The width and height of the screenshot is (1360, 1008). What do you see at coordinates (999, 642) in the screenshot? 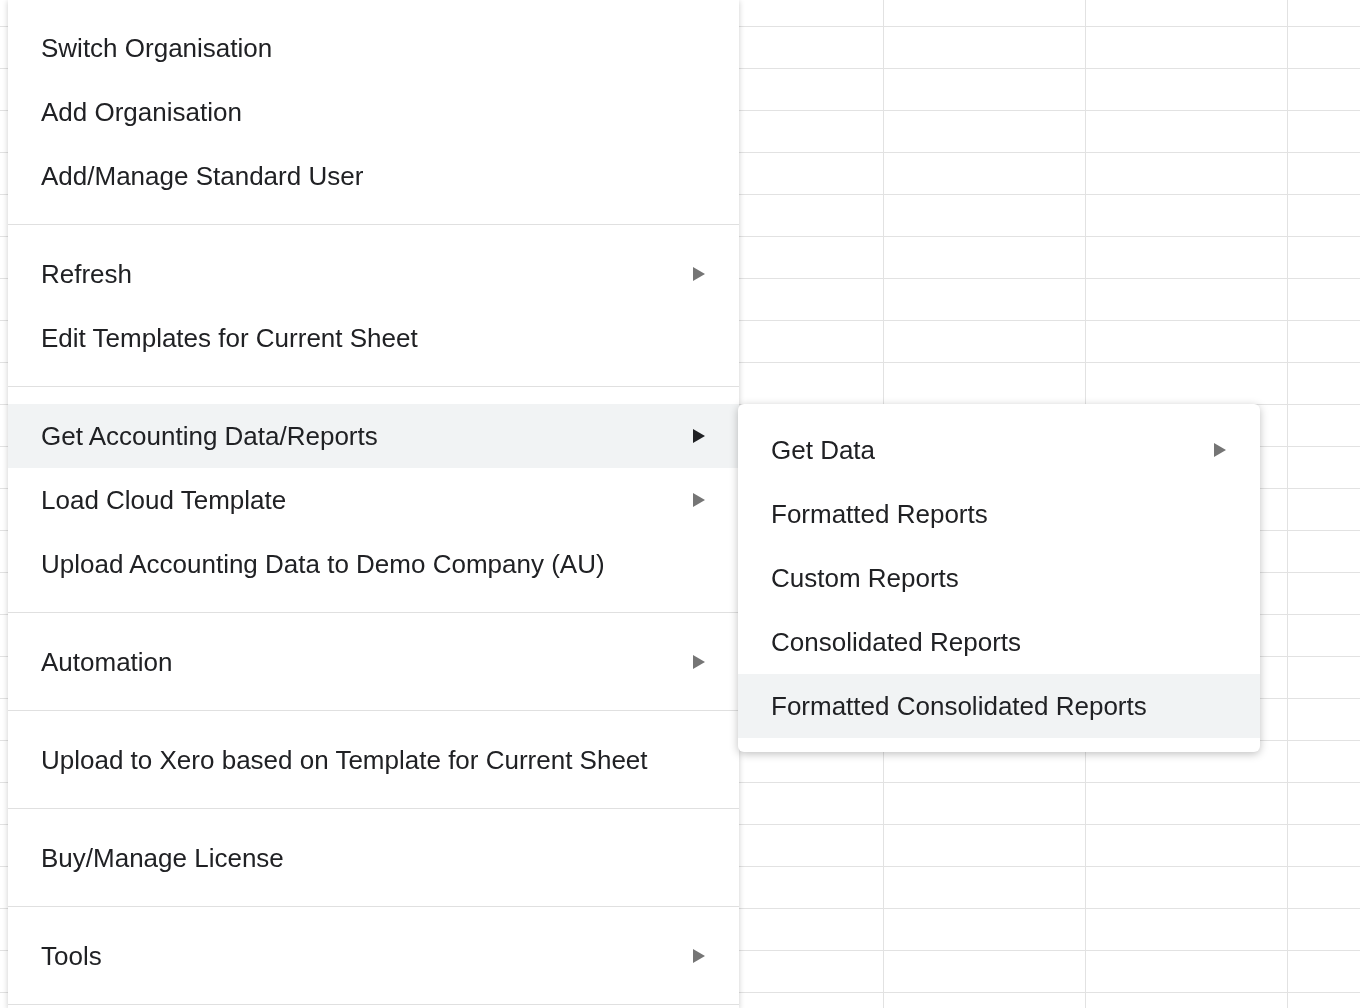
I see `menu-item: Consolidated Reports` at bounding box center [999, 642].